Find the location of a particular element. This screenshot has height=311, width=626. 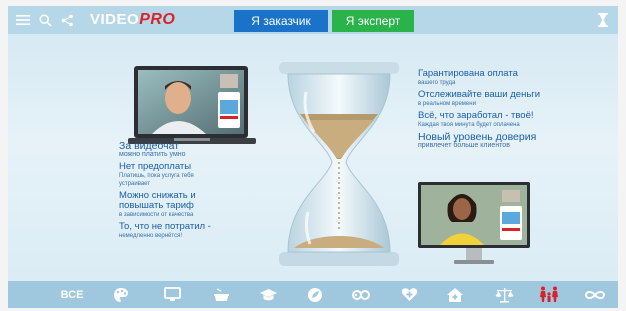

feature-subtitle: в реальном времени is located at coordinates (447, 104).